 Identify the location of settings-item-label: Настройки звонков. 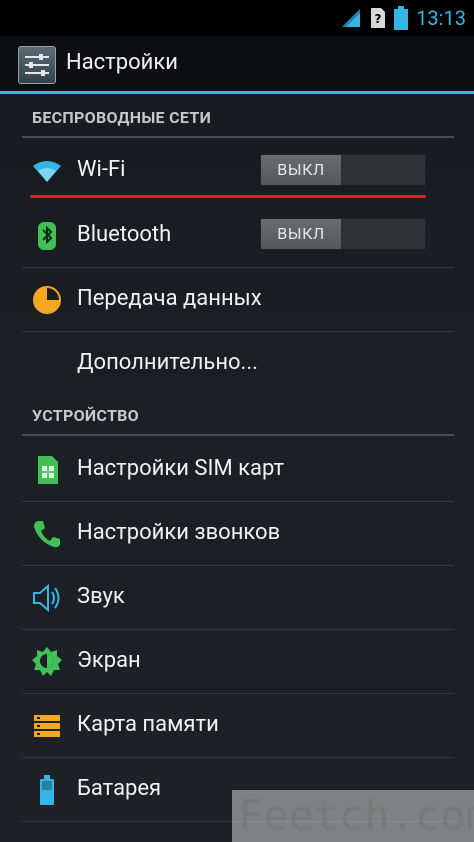
(179, 532).